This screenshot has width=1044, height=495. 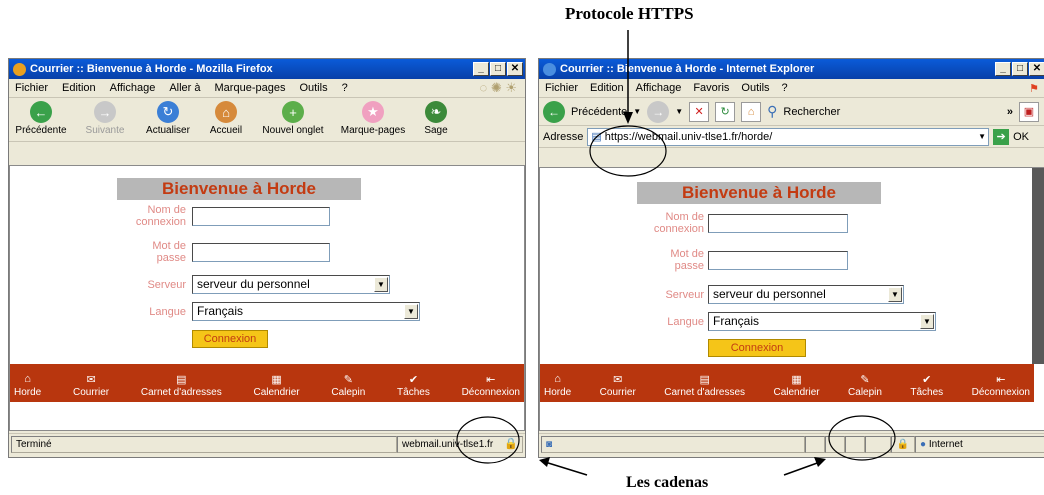 I want to click on address-input: ▤ https://webmail.univ-tlse1.fr/horde/ ▼, so click(x=788, y=136).